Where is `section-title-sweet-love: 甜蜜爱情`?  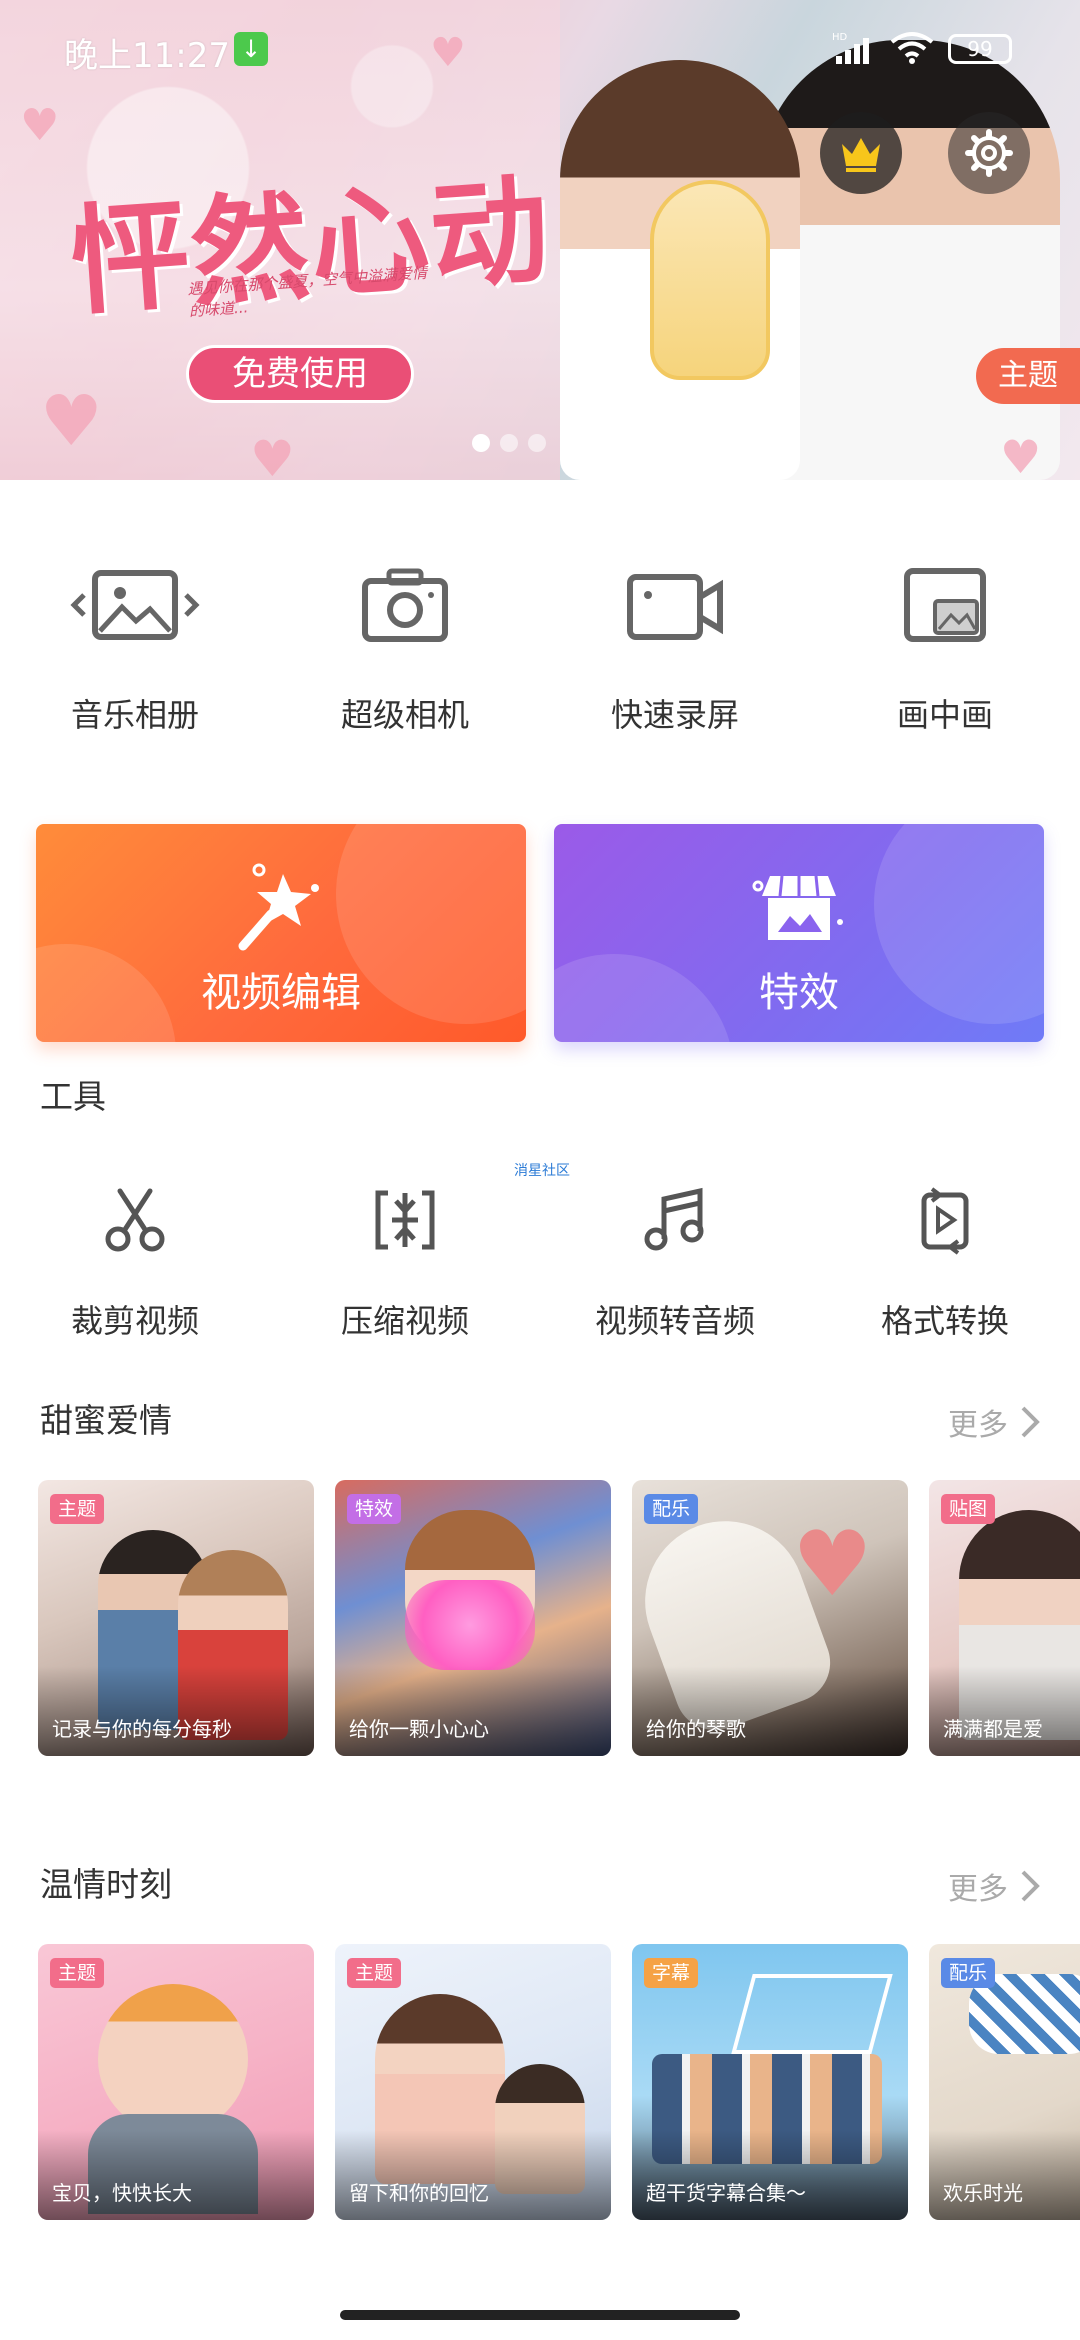
section-title-sweet-love: 甜蜜爱情 is located at coordinates (106, 1420).